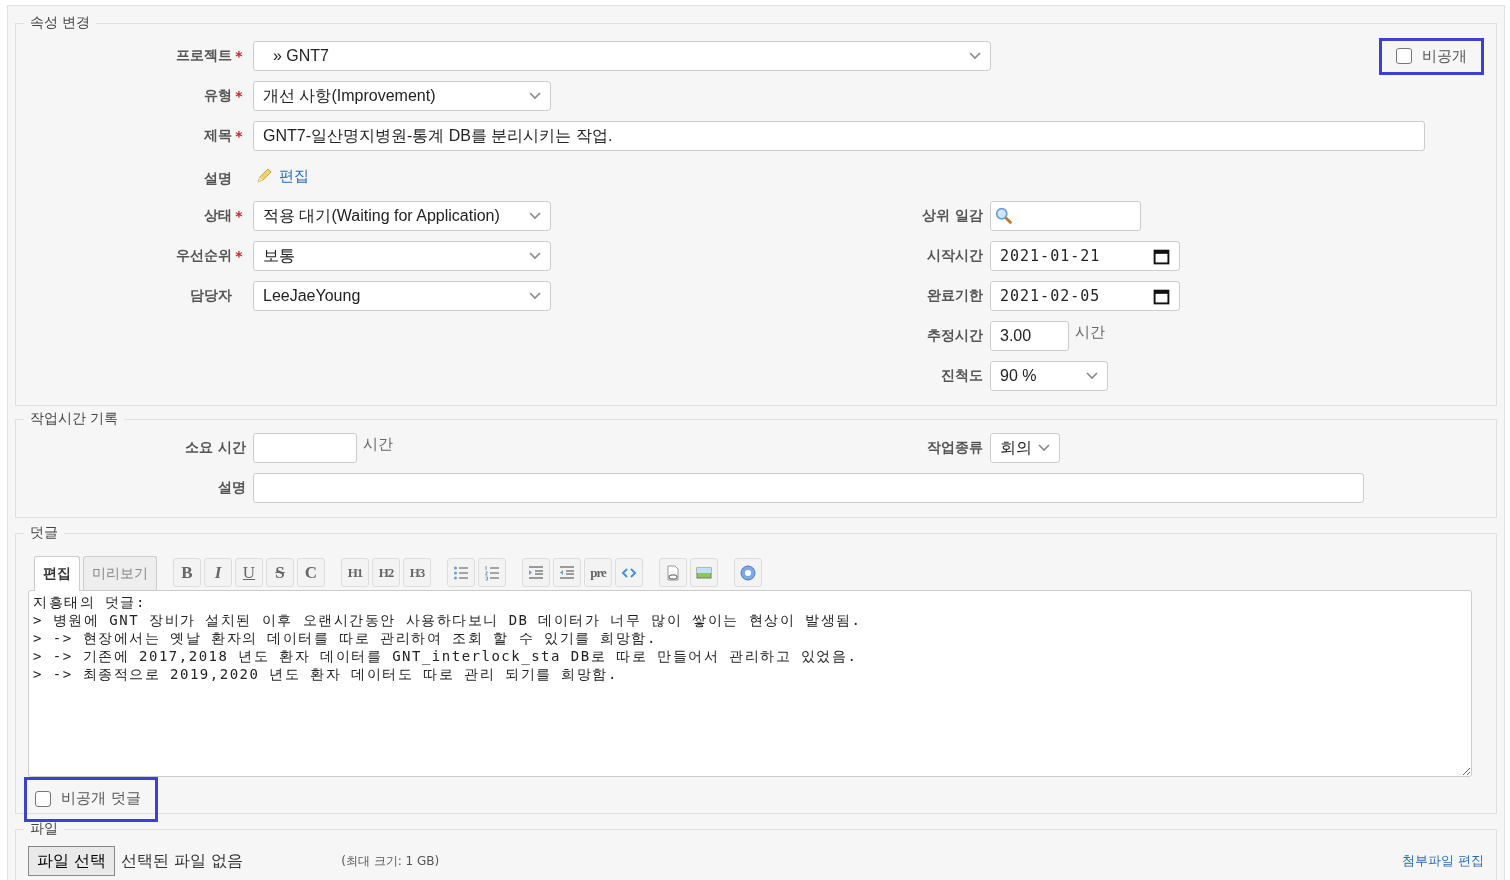  I want to click on progress-select: 90 %, so click(1049, 376).